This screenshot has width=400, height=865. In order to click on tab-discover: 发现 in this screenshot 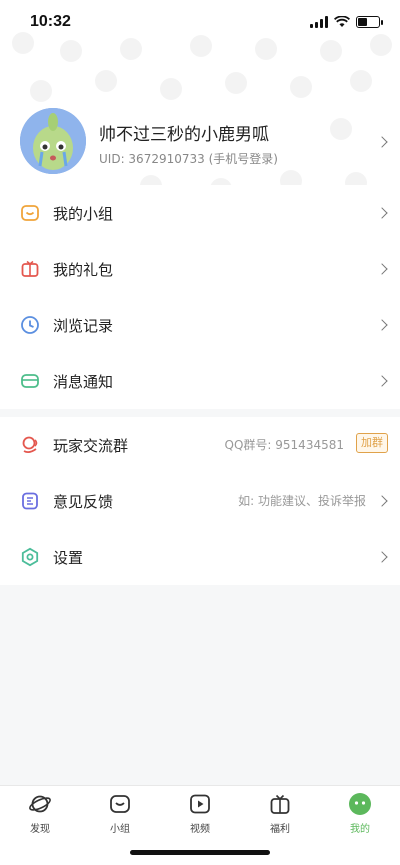, I will do `click(40, 814)`.